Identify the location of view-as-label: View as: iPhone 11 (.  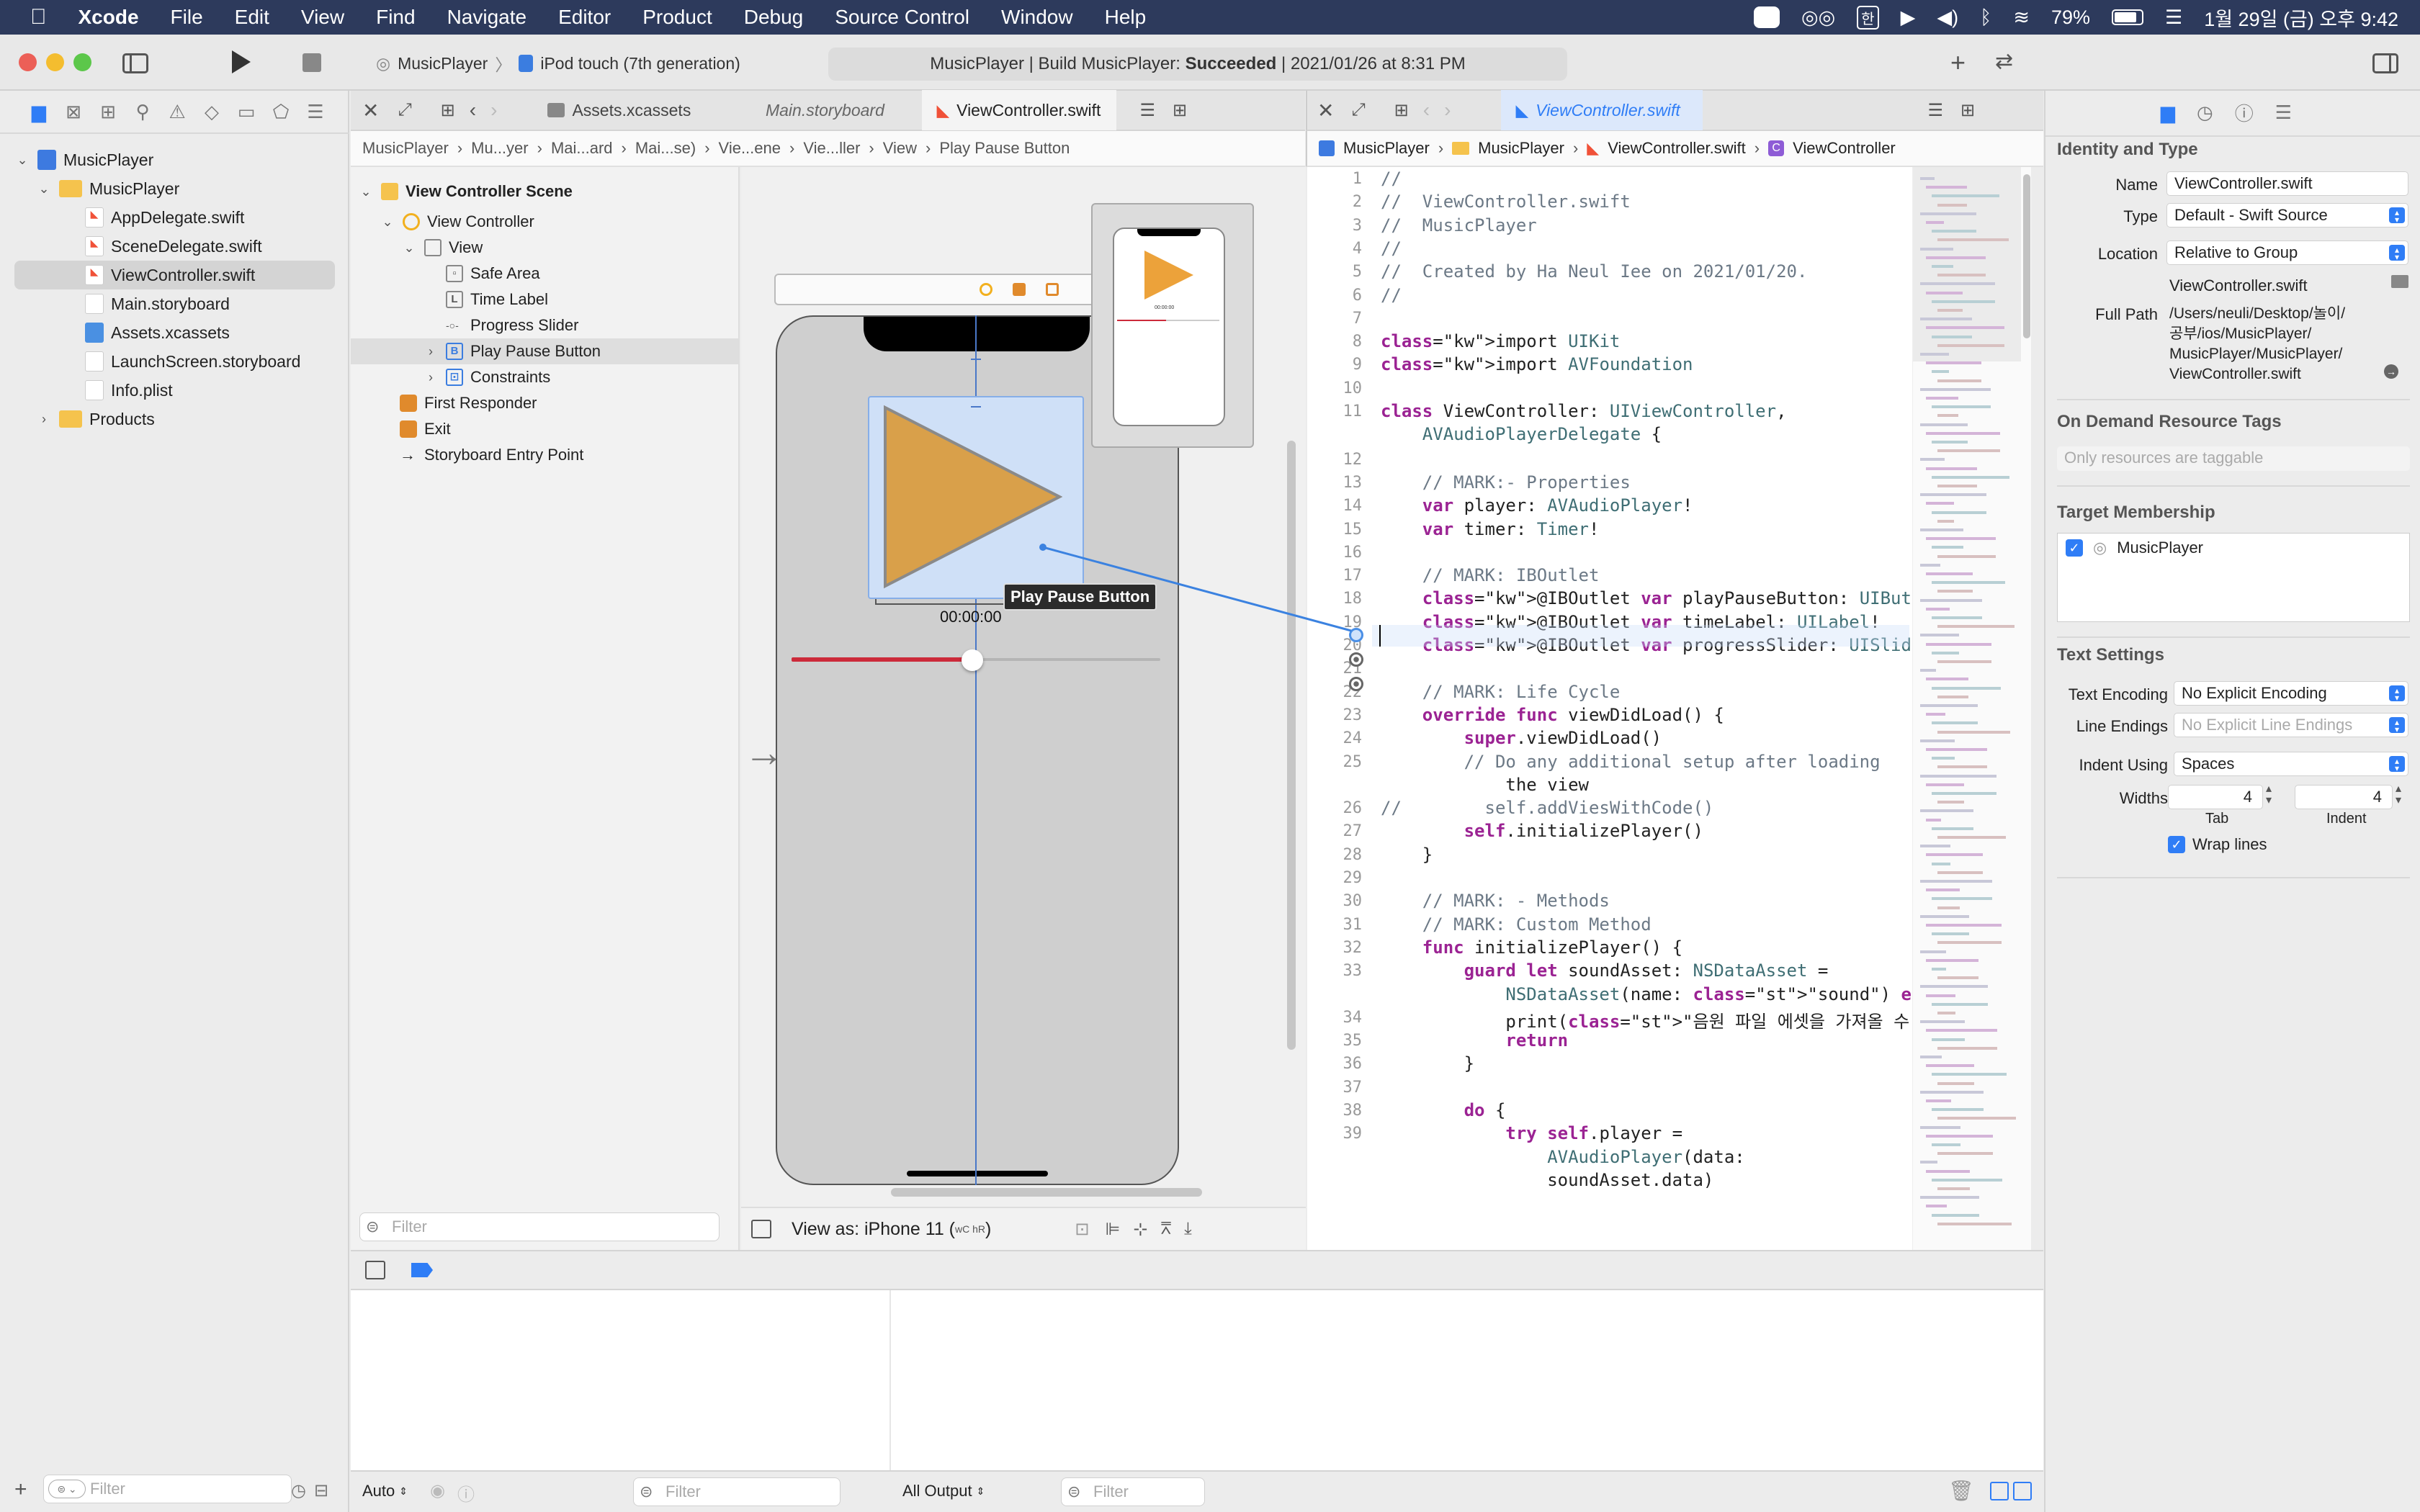
(874, 1229).